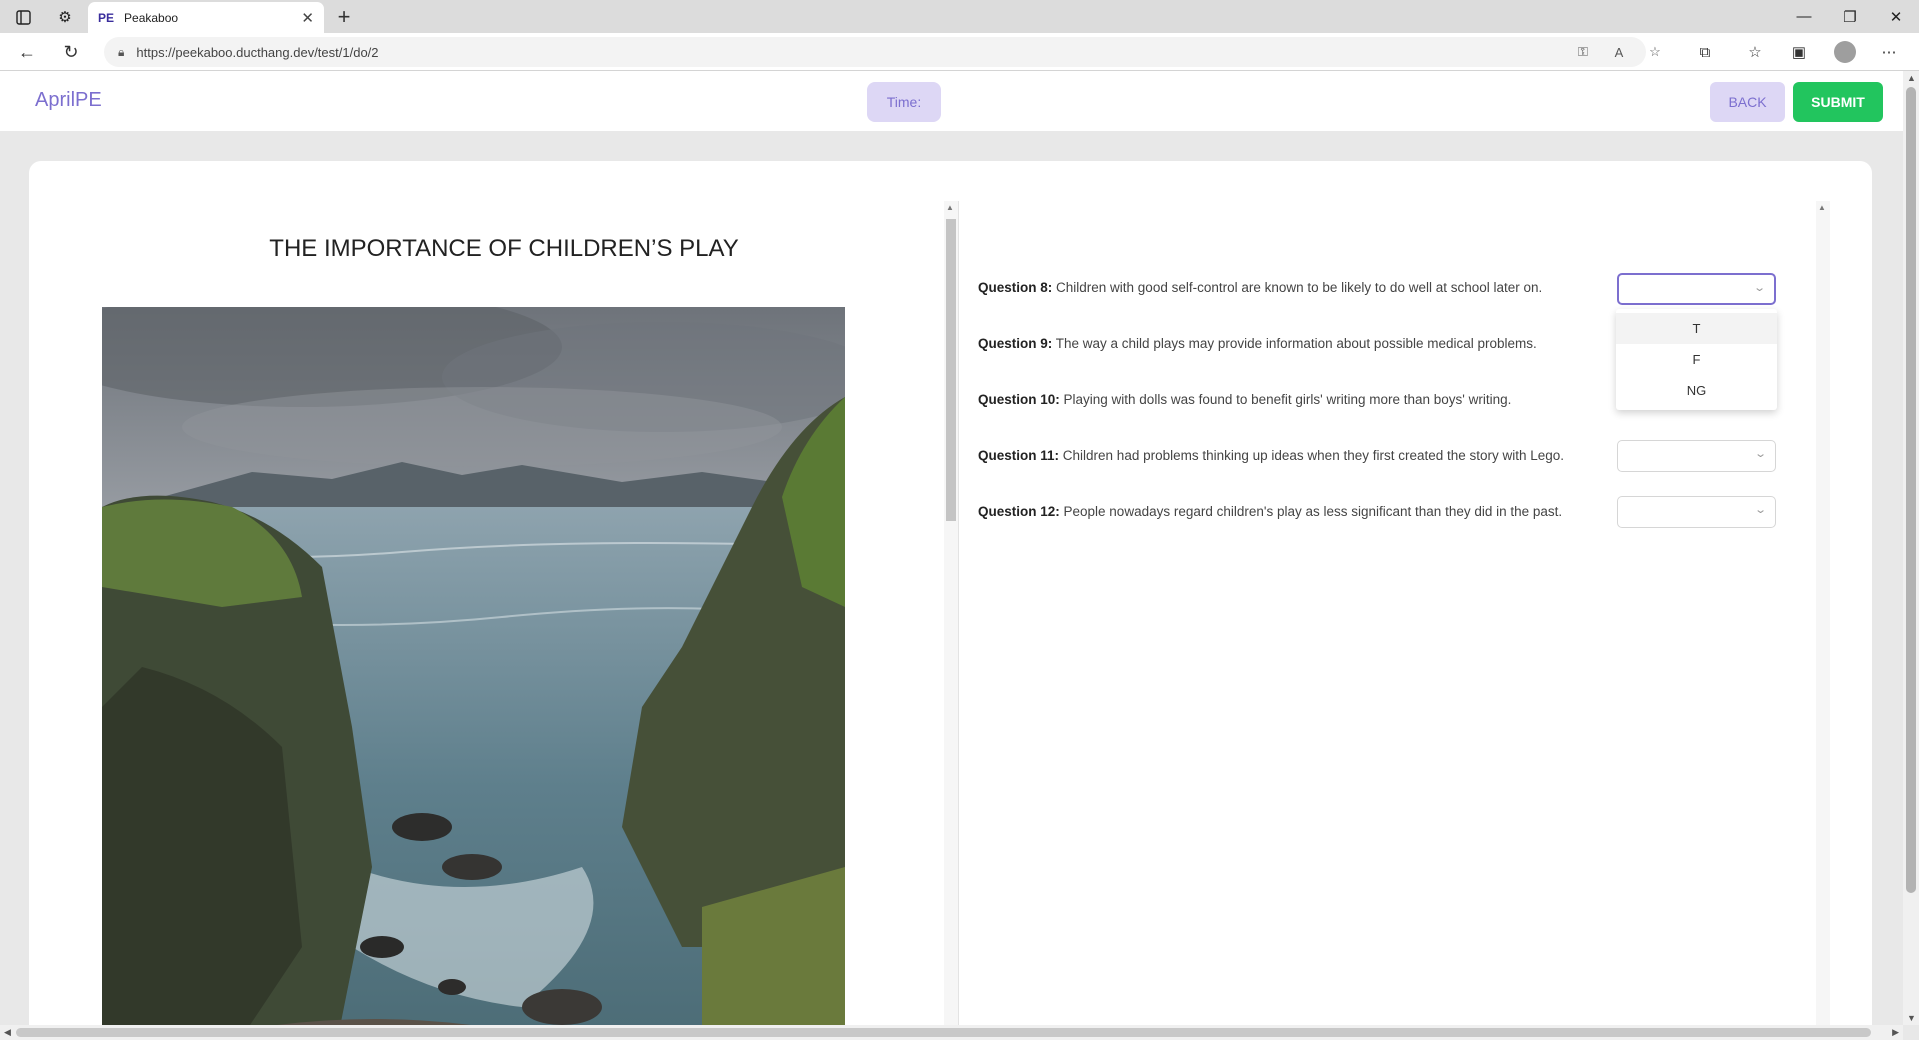 The image size is (1919, 1040). Describe the element at coordinates (1889, 52) in the screenshot. I see `more-icon: ⋯` at that location.